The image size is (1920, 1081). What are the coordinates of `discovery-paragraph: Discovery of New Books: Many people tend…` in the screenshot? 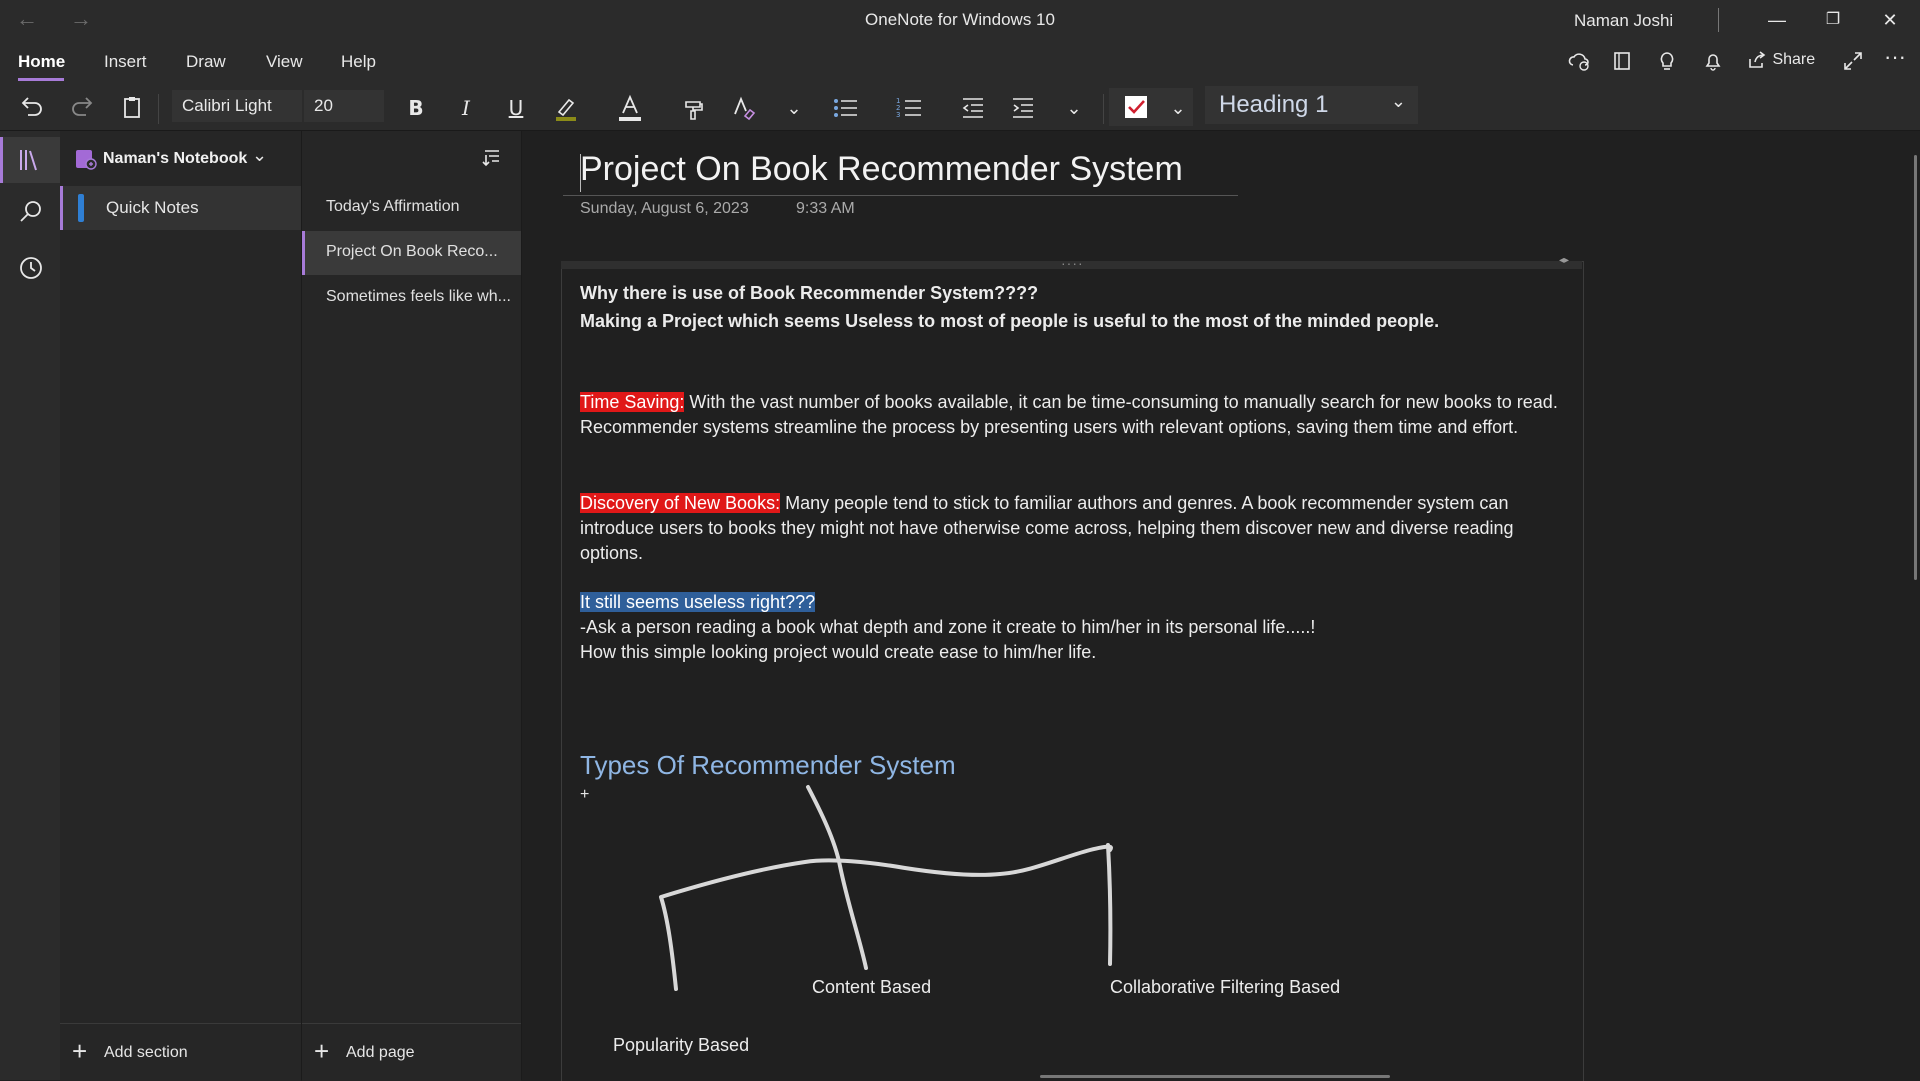 It's located at (1075, 528).